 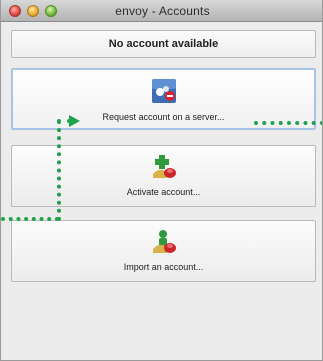 What do you see at coordinates (163, 91) in the screenshot?
I see `server-account-icon` at bounding box center [163, 91].